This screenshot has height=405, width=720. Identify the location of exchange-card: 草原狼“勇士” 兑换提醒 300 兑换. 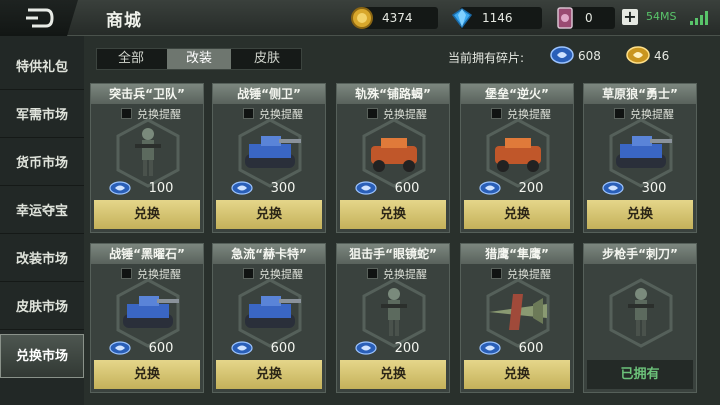
(640, 158).